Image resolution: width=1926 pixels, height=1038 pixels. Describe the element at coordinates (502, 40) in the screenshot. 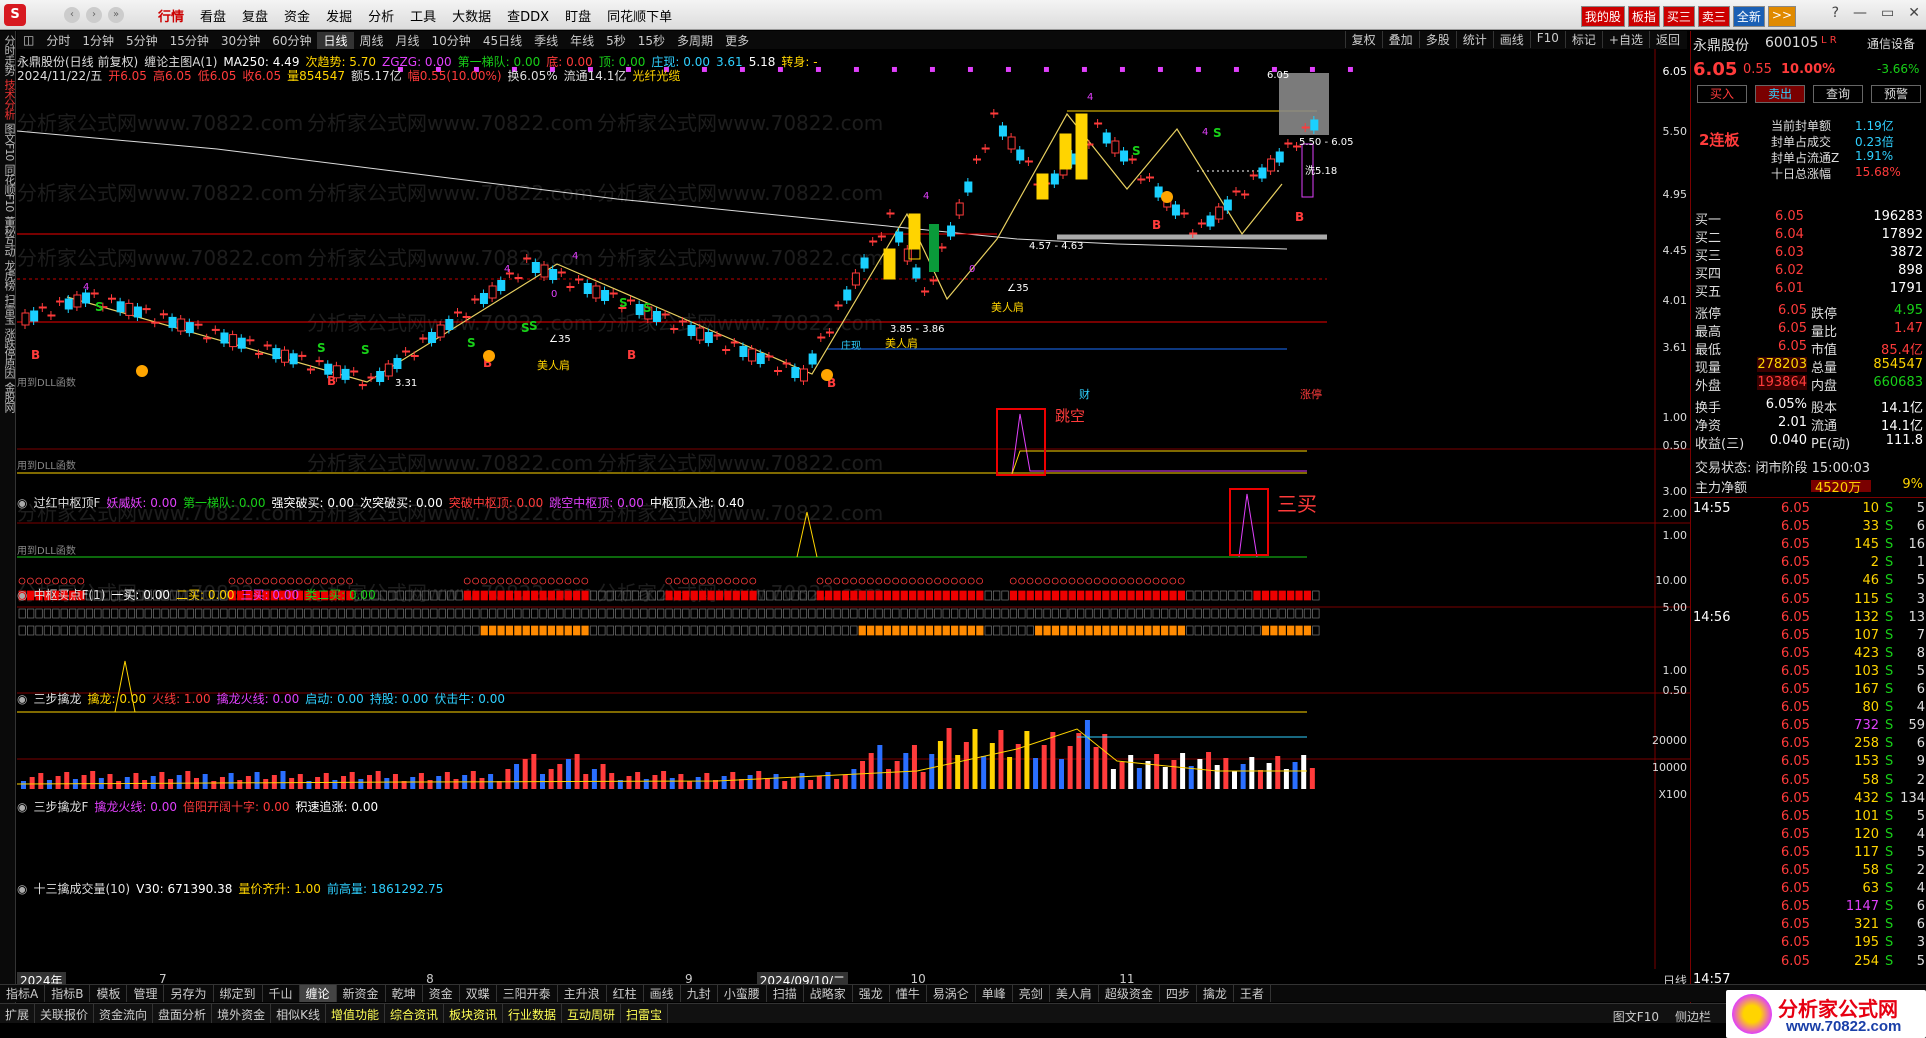

I see `period-tab-10: 45日线` at that location.